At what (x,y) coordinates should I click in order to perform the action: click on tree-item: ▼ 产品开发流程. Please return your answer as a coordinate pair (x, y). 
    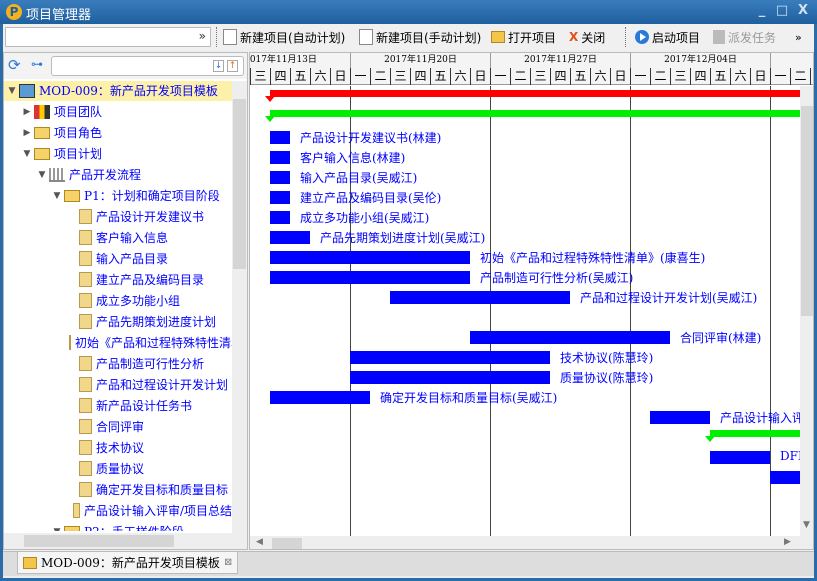
    Looking at the image, I should click on (118, 174).